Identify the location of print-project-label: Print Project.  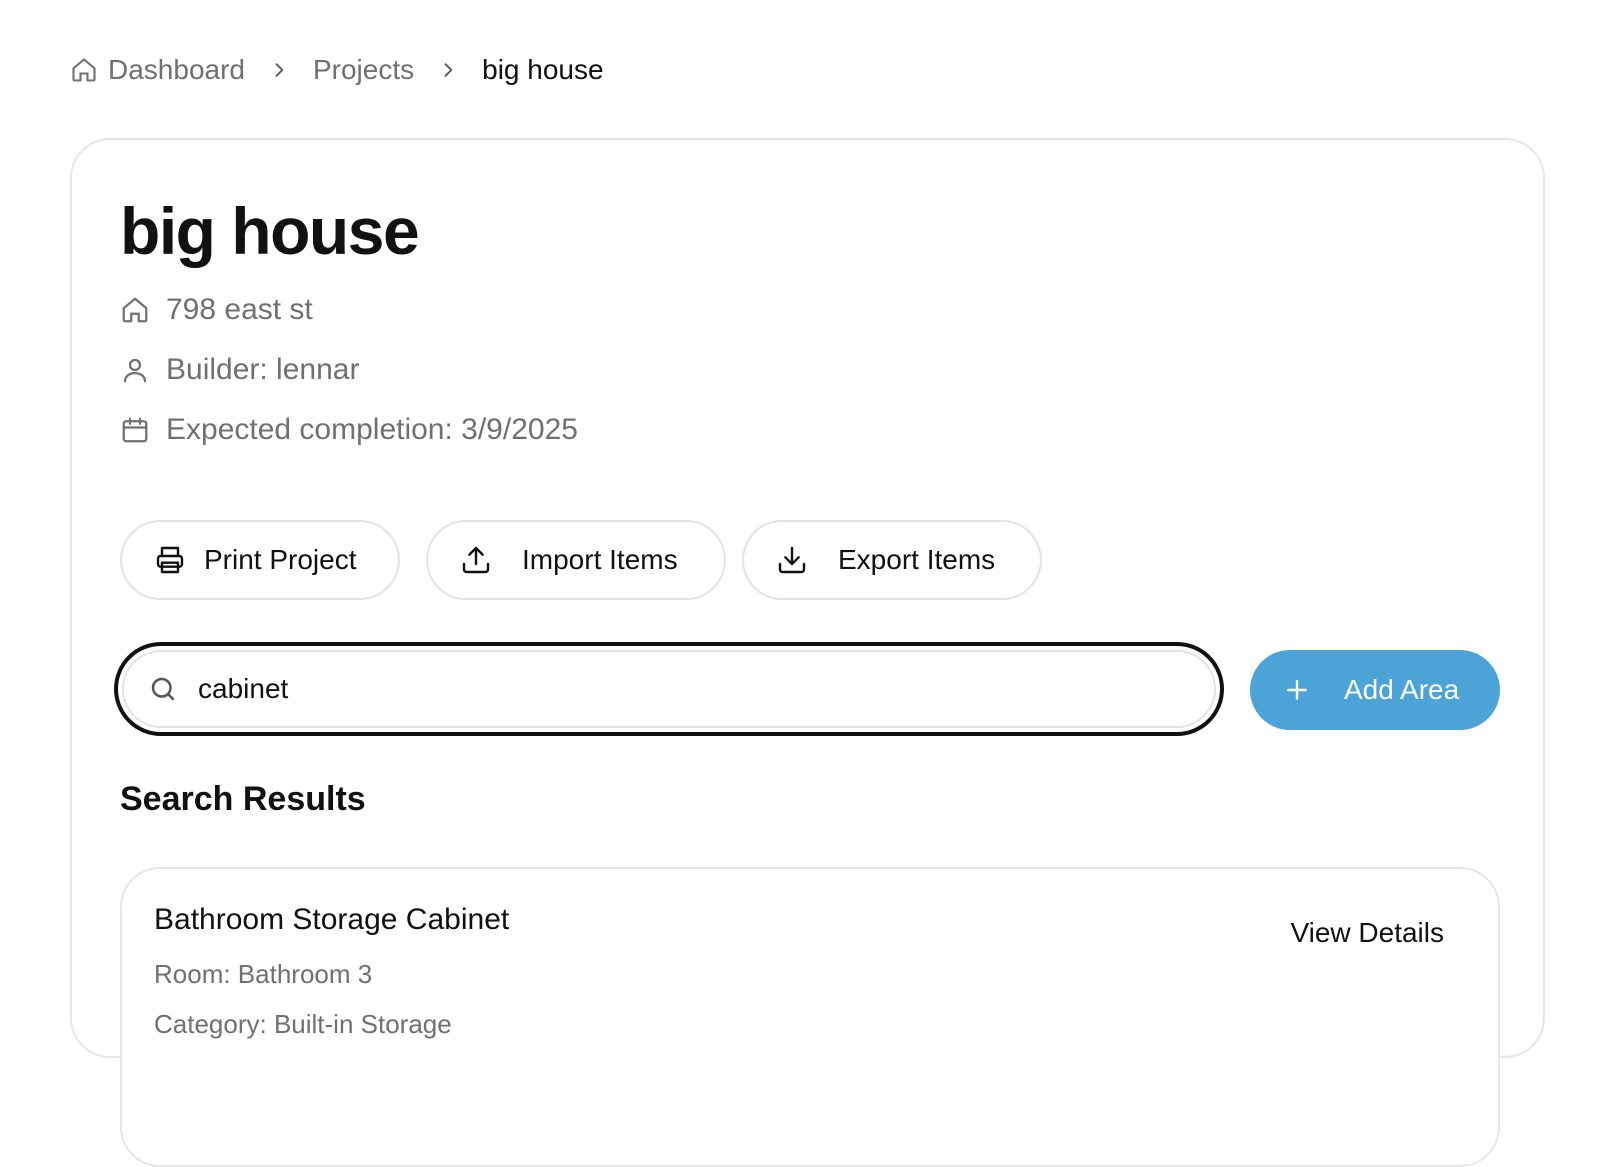
(280, 559).